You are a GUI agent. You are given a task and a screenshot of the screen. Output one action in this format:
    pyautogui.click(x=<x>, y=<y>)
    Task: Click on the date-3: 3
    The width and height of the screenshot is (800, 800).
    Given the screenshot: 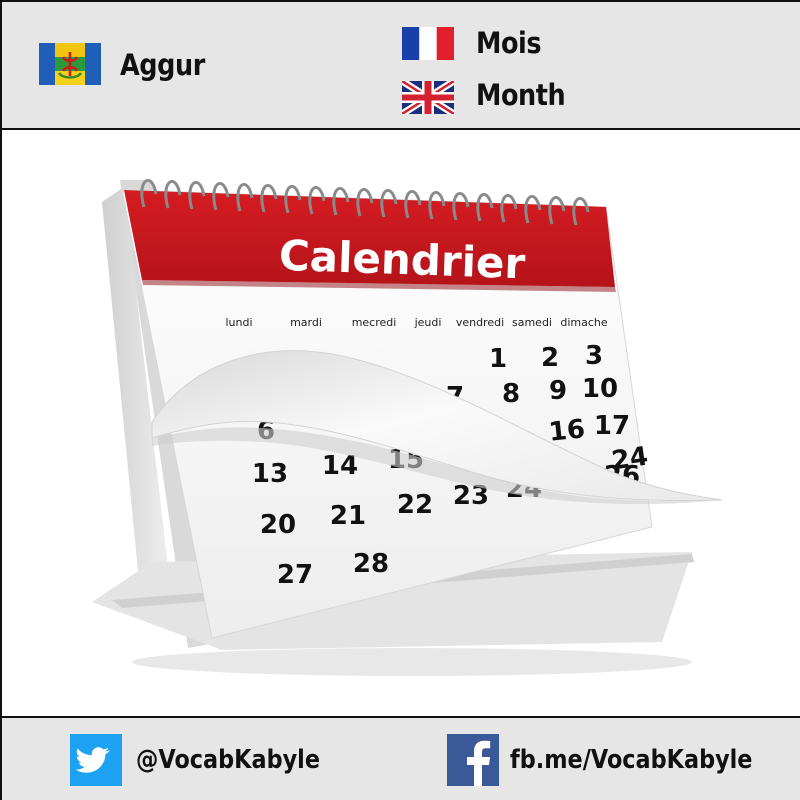 What is the action you would take?
    pyautogui.click(x=594, y=356)
    